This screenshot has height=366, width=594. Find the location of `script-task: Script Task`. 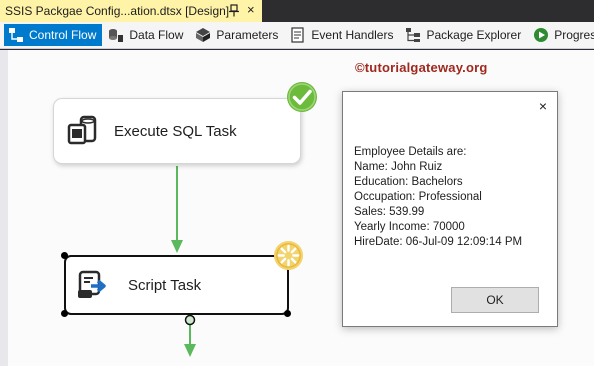

script-task: Script Task is located at coordinates (176, 285).